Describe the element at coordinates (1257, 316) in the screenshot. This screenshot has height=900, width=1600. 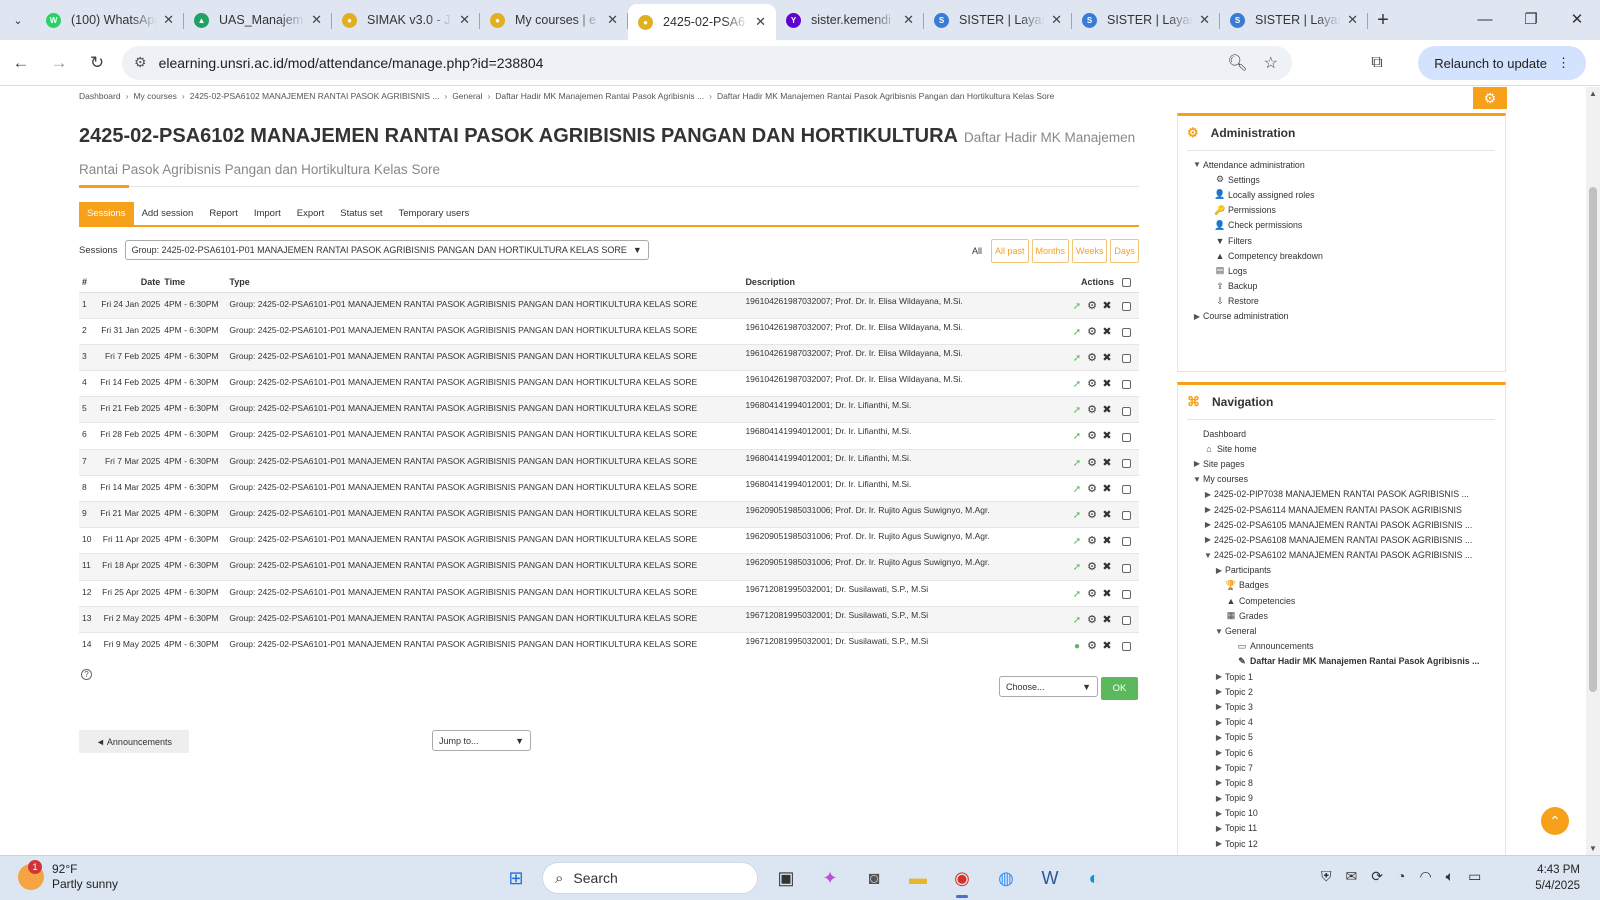
I see `tree-item: ▶ Course administration` at that location.